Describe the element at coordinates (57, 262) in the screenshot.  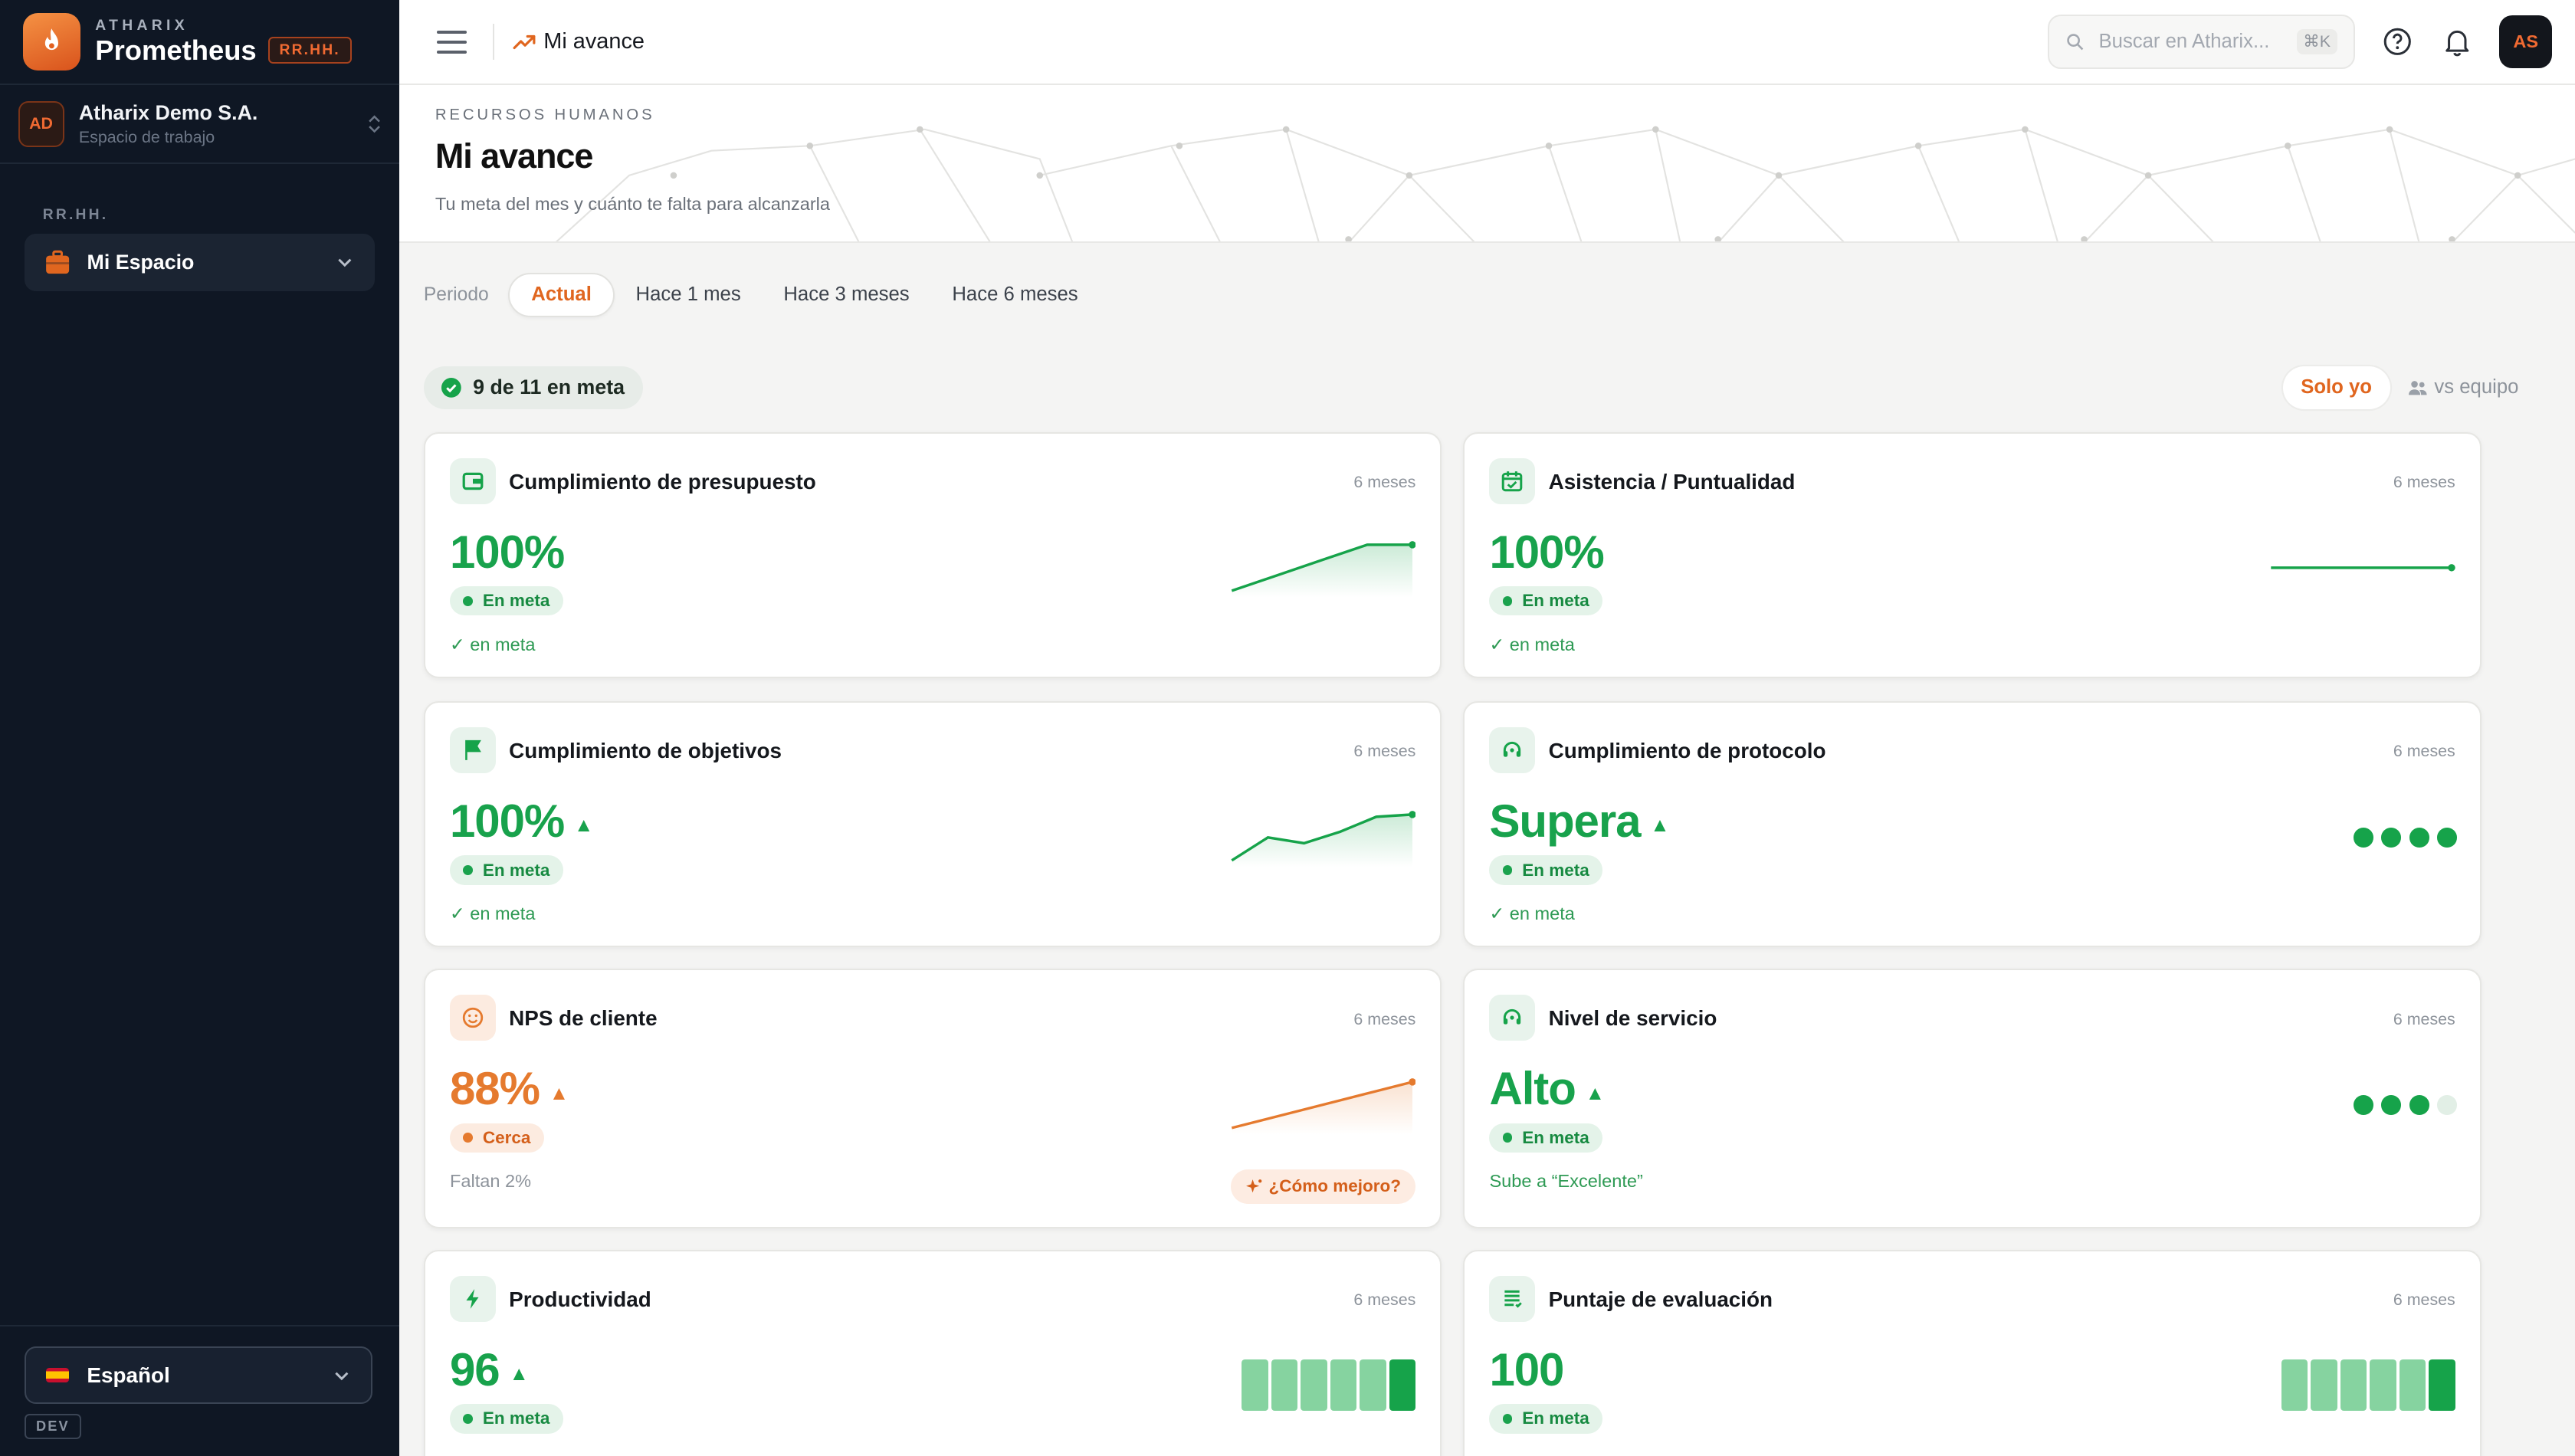
I see `briefcase-icon` at that location.